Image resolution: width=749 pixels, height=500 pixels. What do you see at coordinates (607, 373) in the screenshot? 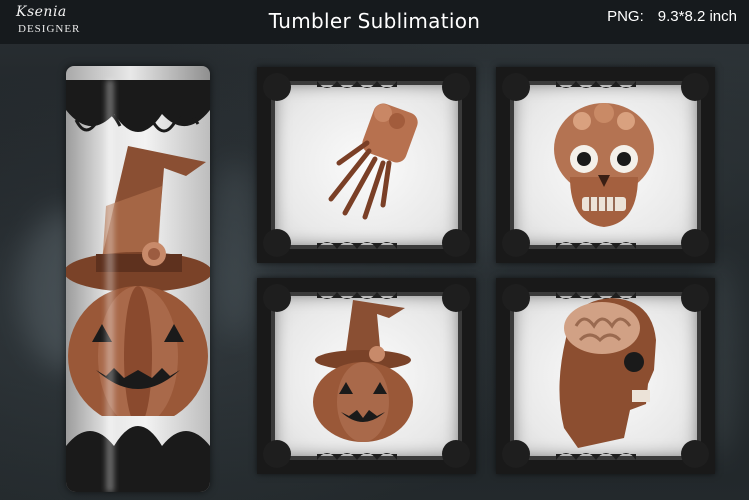
I see `skull-profile-brain-icon` at bounding box center [607, 373].